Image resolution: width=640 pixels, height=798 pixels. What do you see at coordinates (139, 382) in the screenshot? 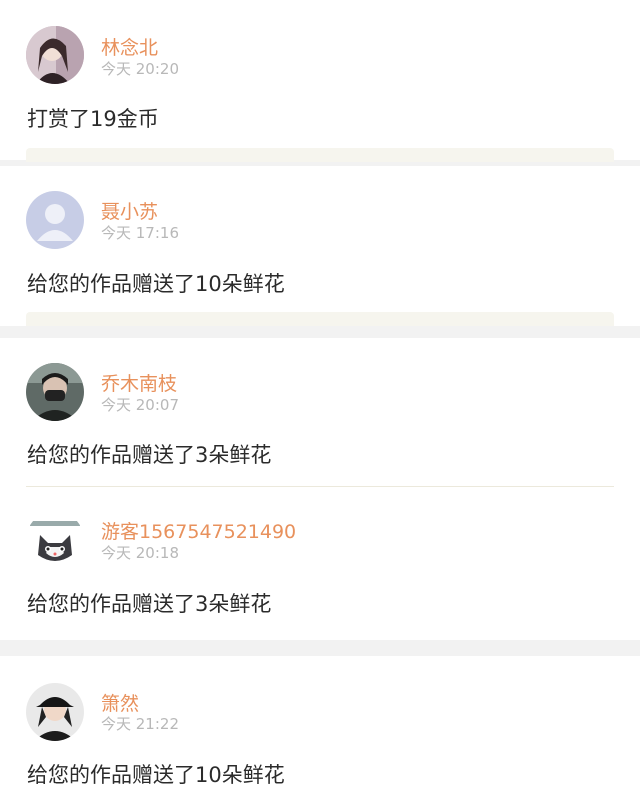
I see `sender-name: 乔木南枝` at bounding box center [139, 382].